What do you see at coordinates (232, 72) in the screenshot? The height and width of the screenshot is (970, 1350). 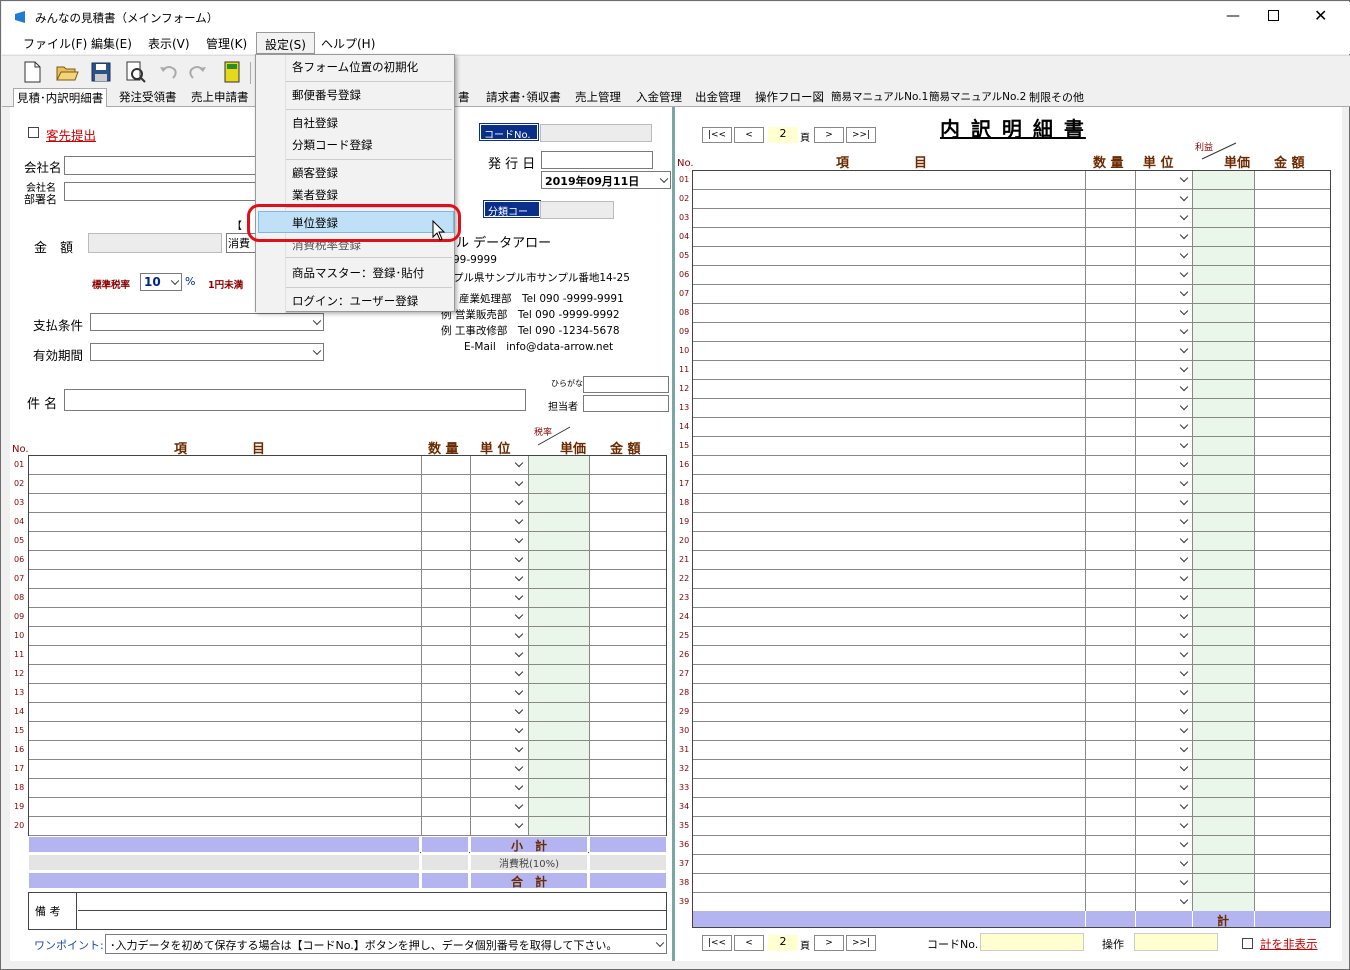 I see `calculator-icon` at bounding box center [232, 72].